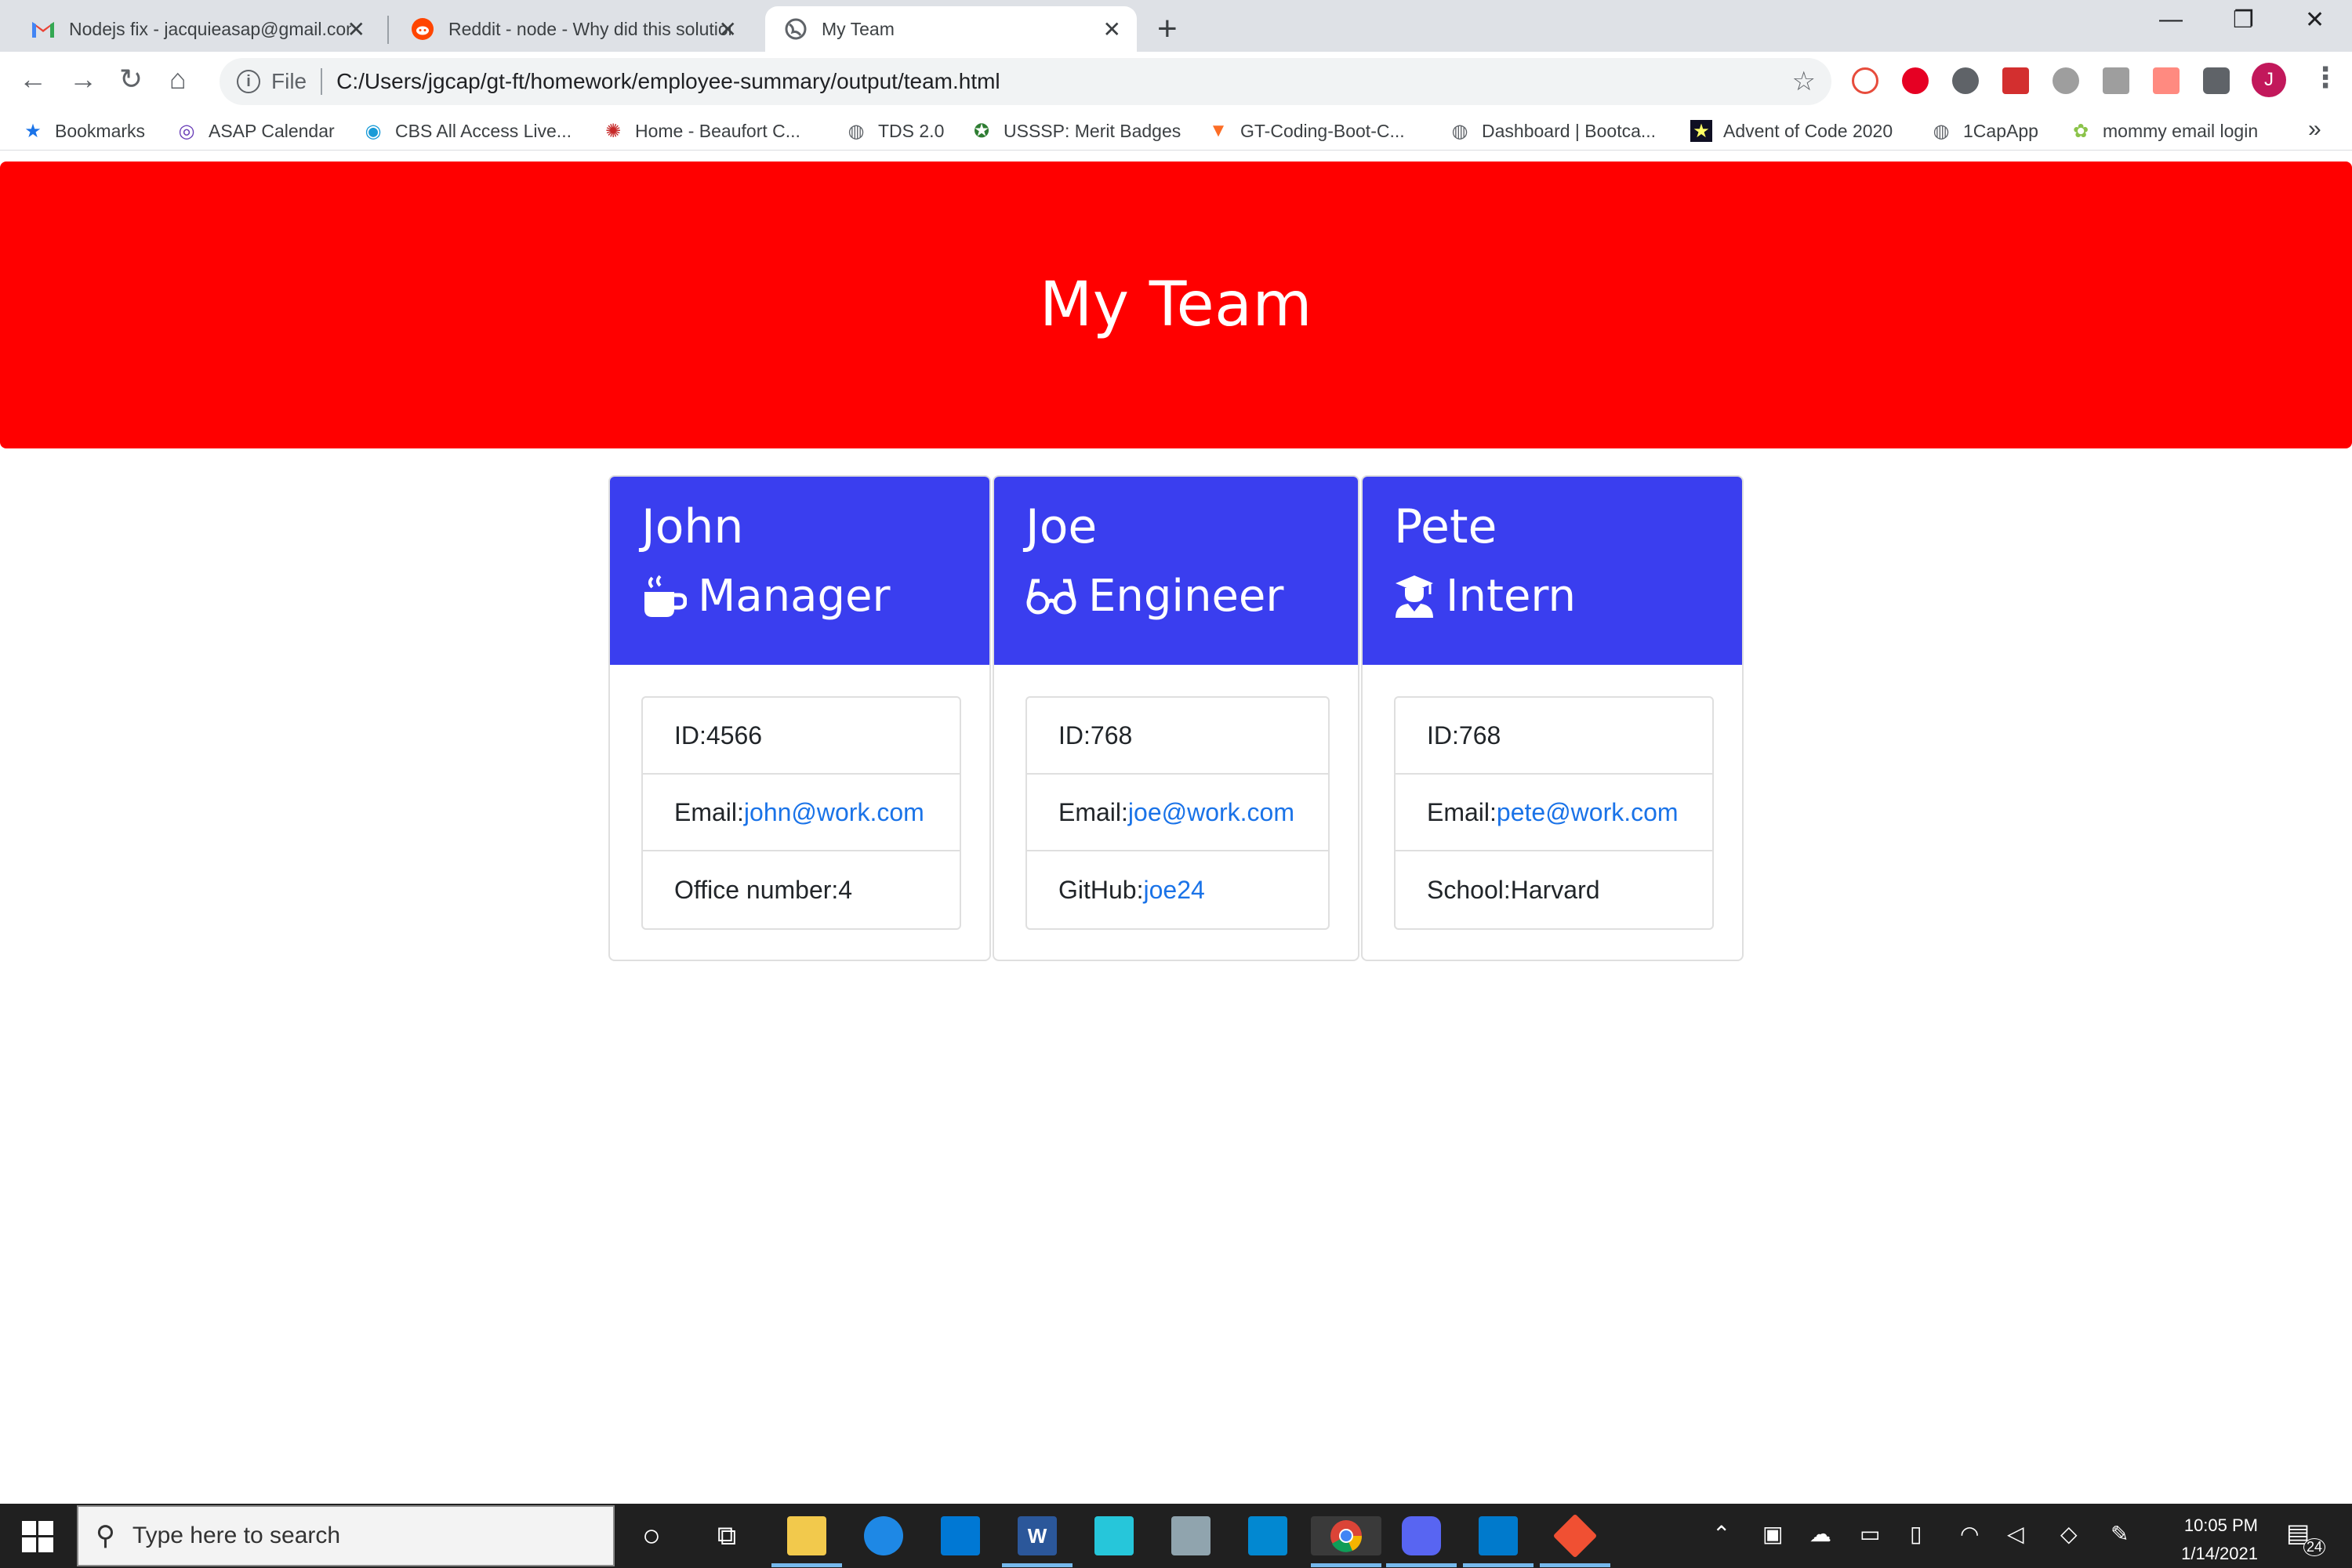  Describe the element at coordinates (1421, 1565) in the screenshot. I see `running-indicator` at that location.